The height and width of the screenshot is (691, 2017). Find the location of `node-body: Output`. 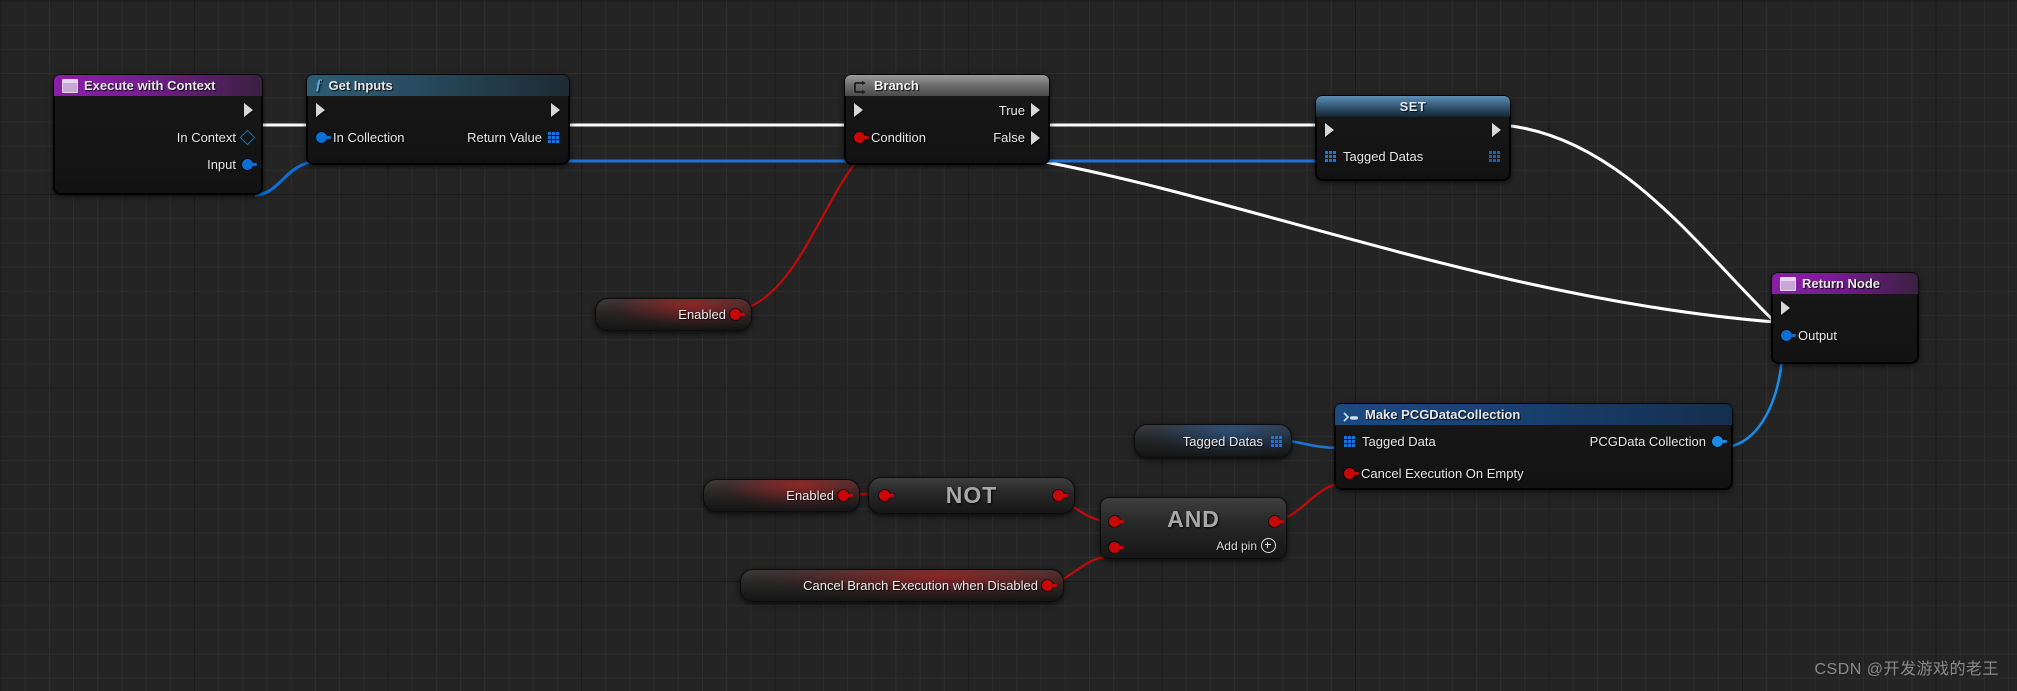

node-body: Output is located at coordinates (1845, 328).